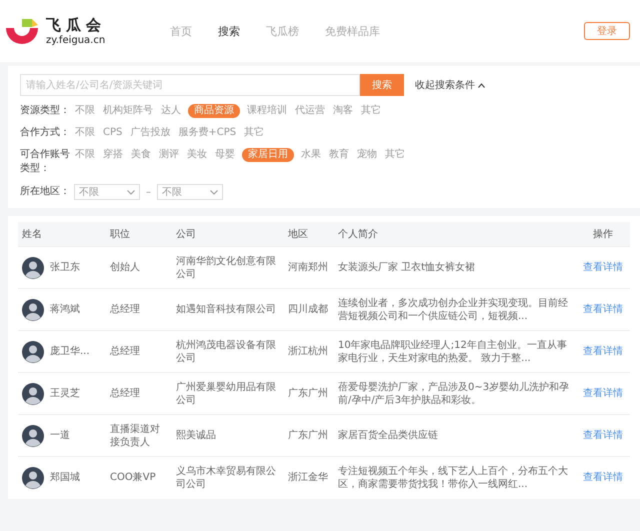 The height and width of the screenshot is (531, 640). What do you see at coordinates (133, 478) in the screenshot?
I see `position-text: COO兼VP` at bounding box center [133, 478].